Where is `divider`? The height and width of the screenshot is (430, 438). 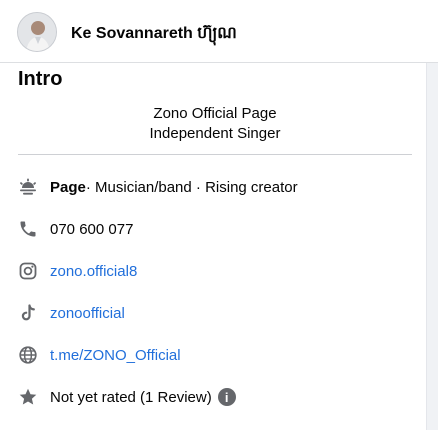
divider is located at coordinates (215, 154).